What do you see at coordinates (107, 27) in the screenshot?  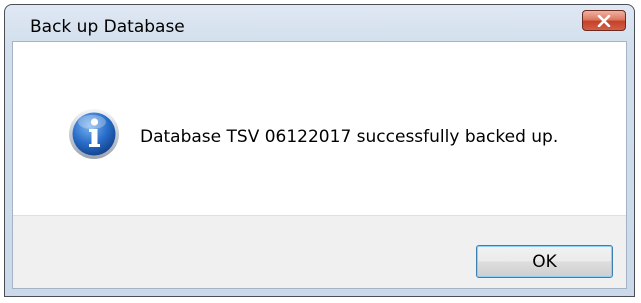 I see `window-title: Back up Database` at bounding box center [107, 27].